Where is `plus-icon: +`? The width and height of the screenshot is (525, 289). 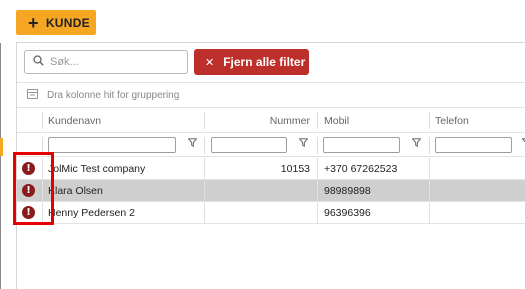
plus-icon: + is located at coordinates (33, 22).